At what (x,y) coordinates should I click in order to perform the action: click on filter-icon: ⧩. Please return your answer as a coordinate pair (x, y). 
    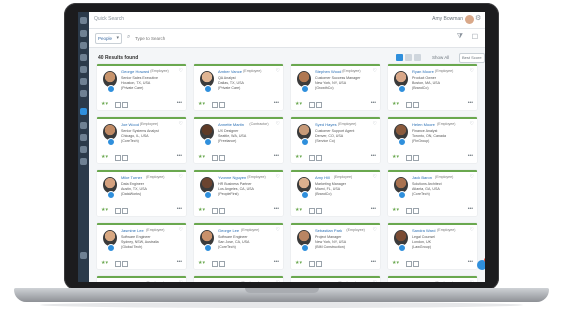
    Looking at the image, I should click on (460, 37).